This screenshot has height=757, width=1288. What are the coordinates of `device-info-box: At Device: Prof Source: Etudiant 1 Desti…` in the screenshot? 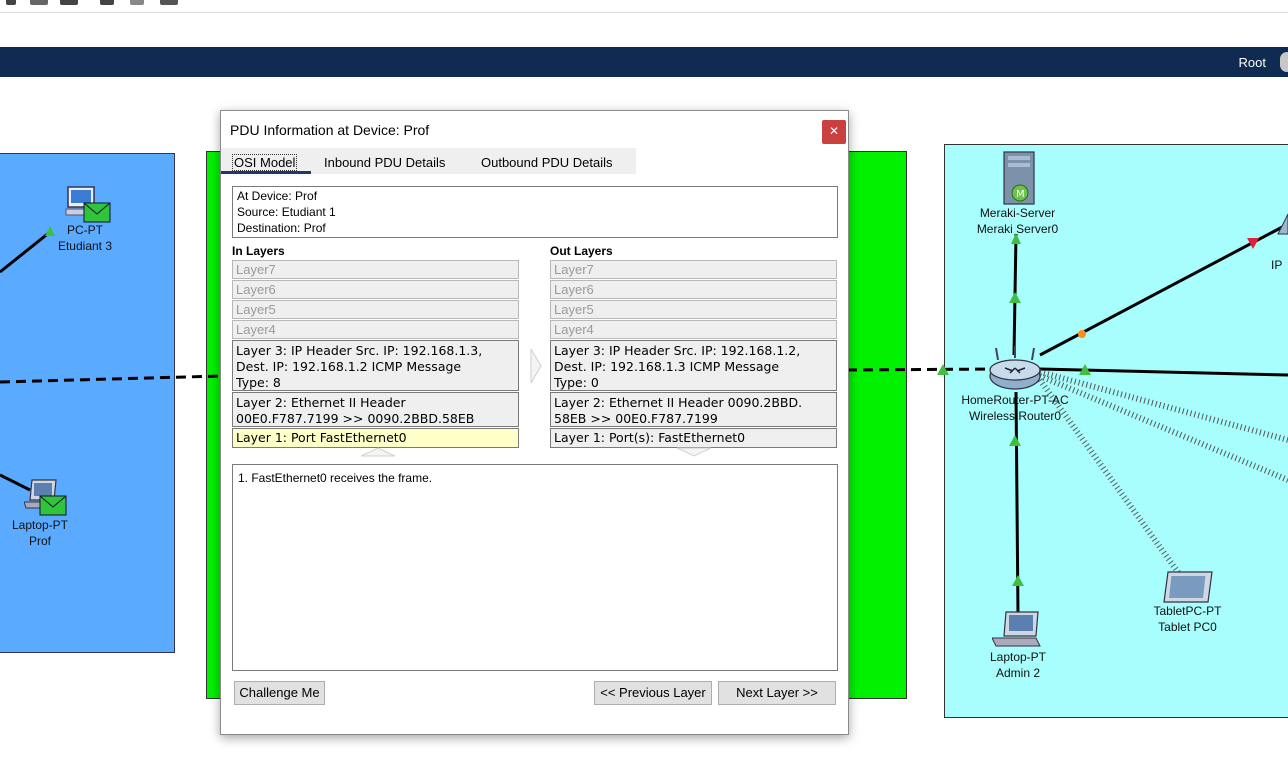 It's located at (535, 212).